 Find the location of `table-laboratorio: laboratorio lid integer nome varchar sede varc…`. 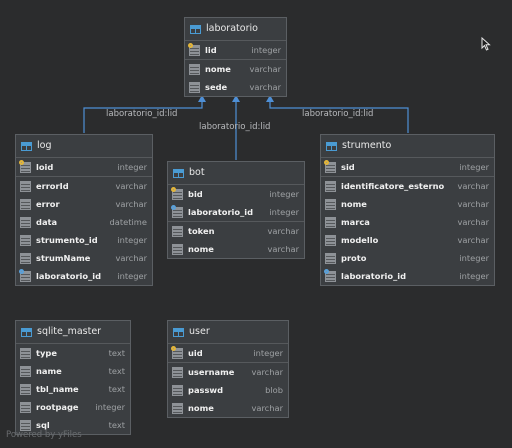

table-laboratorio: laboratorio lid integer nome varchar sede varc… is located at coordinates (235, 57).